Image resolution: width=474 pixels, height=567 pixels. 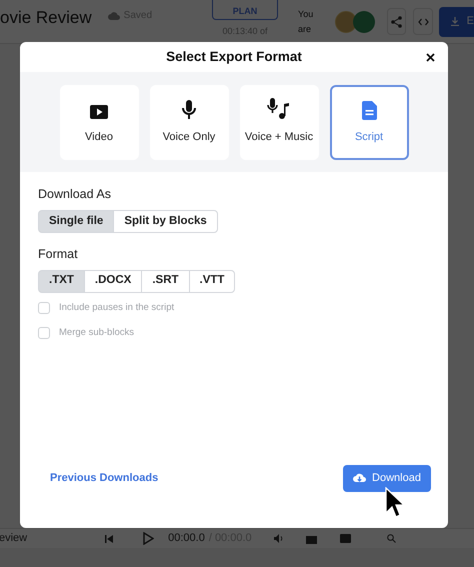 What do you see at coordinates (109, 538) in the screenshot?
I see `skip-back-icon` at bounding box center [109, 538].